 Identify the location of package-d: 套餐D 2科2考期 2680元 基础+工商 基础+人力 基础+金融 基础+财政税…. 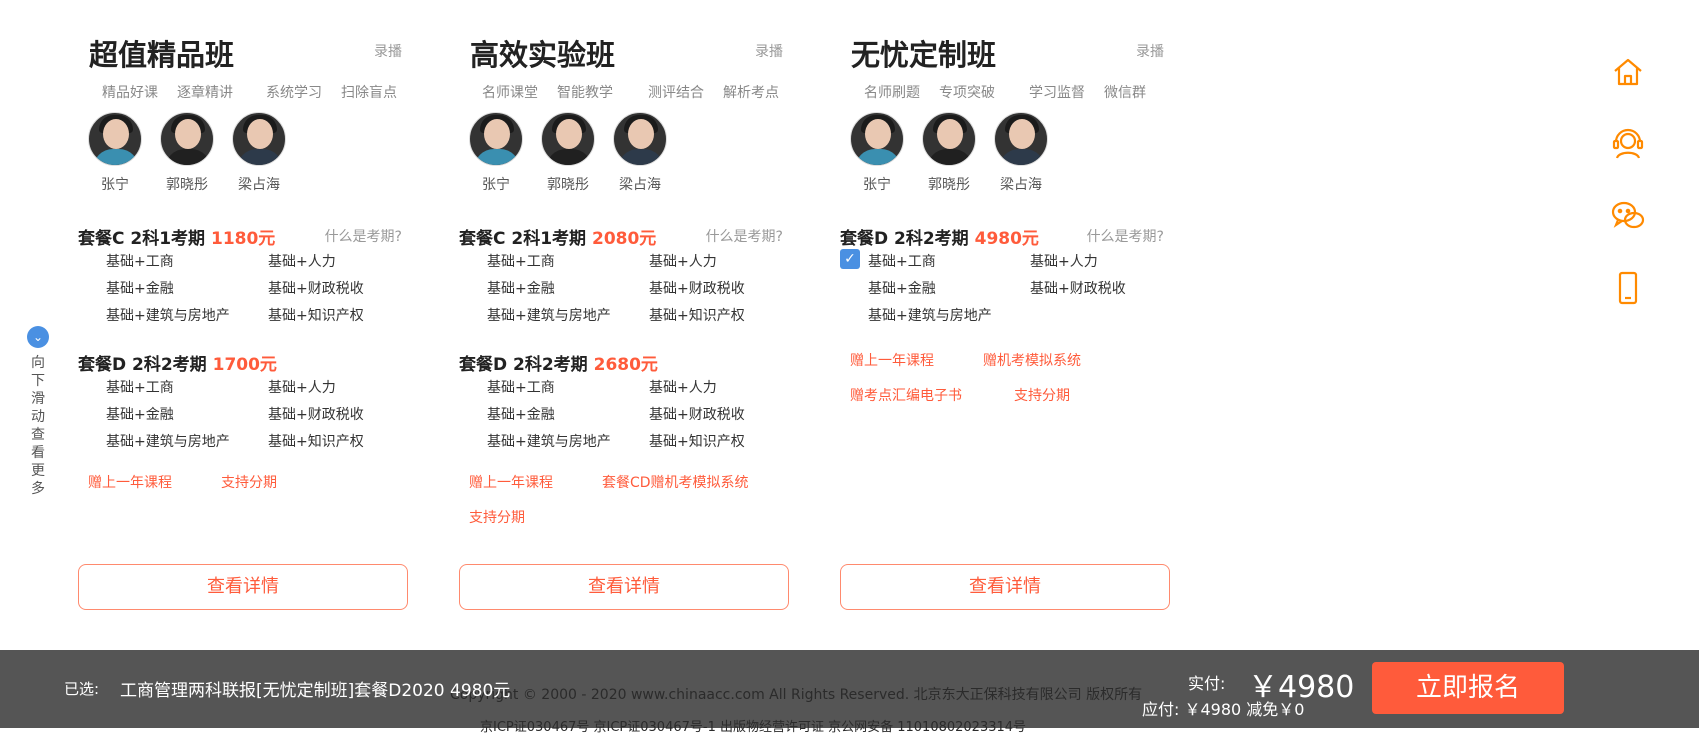
(624, 402).